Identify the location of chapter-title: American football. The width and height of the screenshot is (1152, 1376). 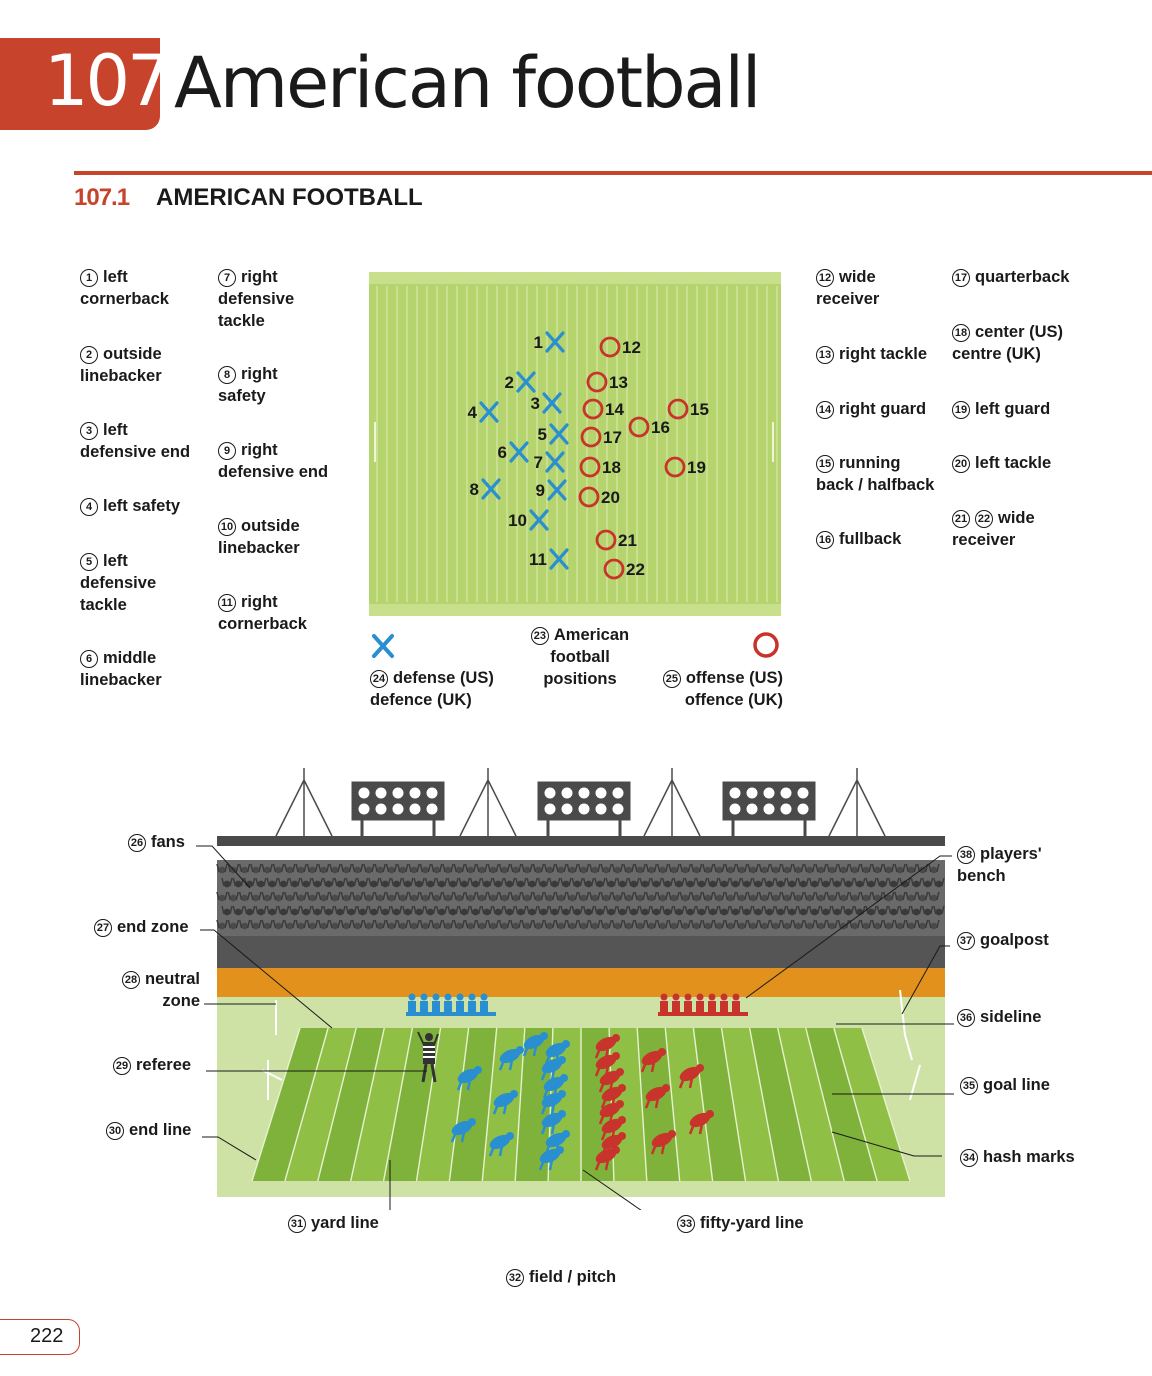
(467, 83).